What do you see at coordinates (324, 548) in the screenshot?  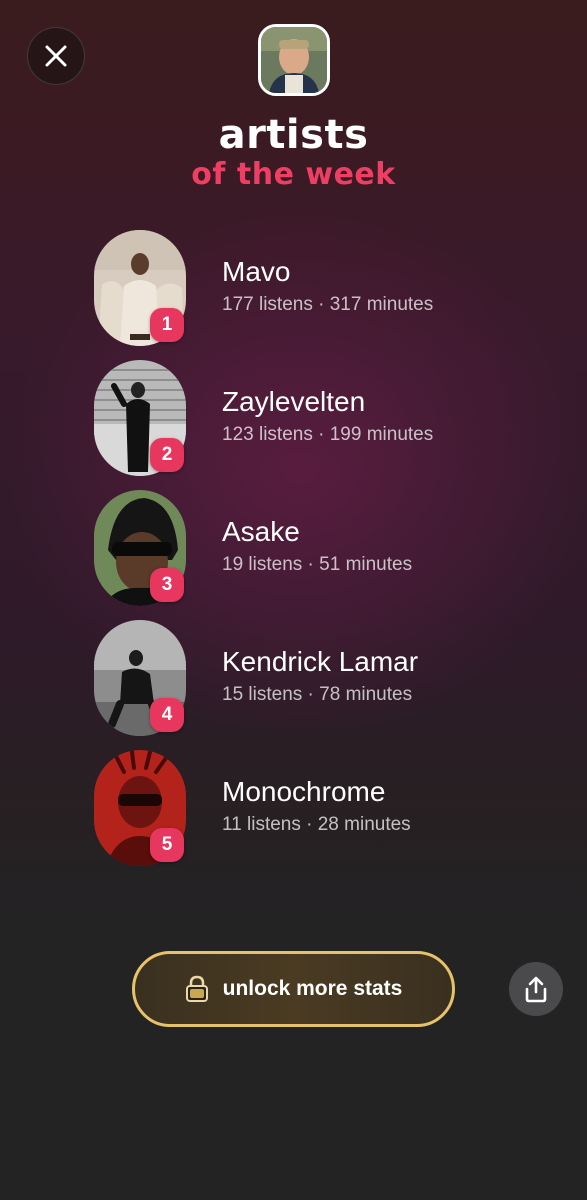 I see `artist-row: 3 Asake 19 listens · 51 minutes` at bounding box center [324, 548].